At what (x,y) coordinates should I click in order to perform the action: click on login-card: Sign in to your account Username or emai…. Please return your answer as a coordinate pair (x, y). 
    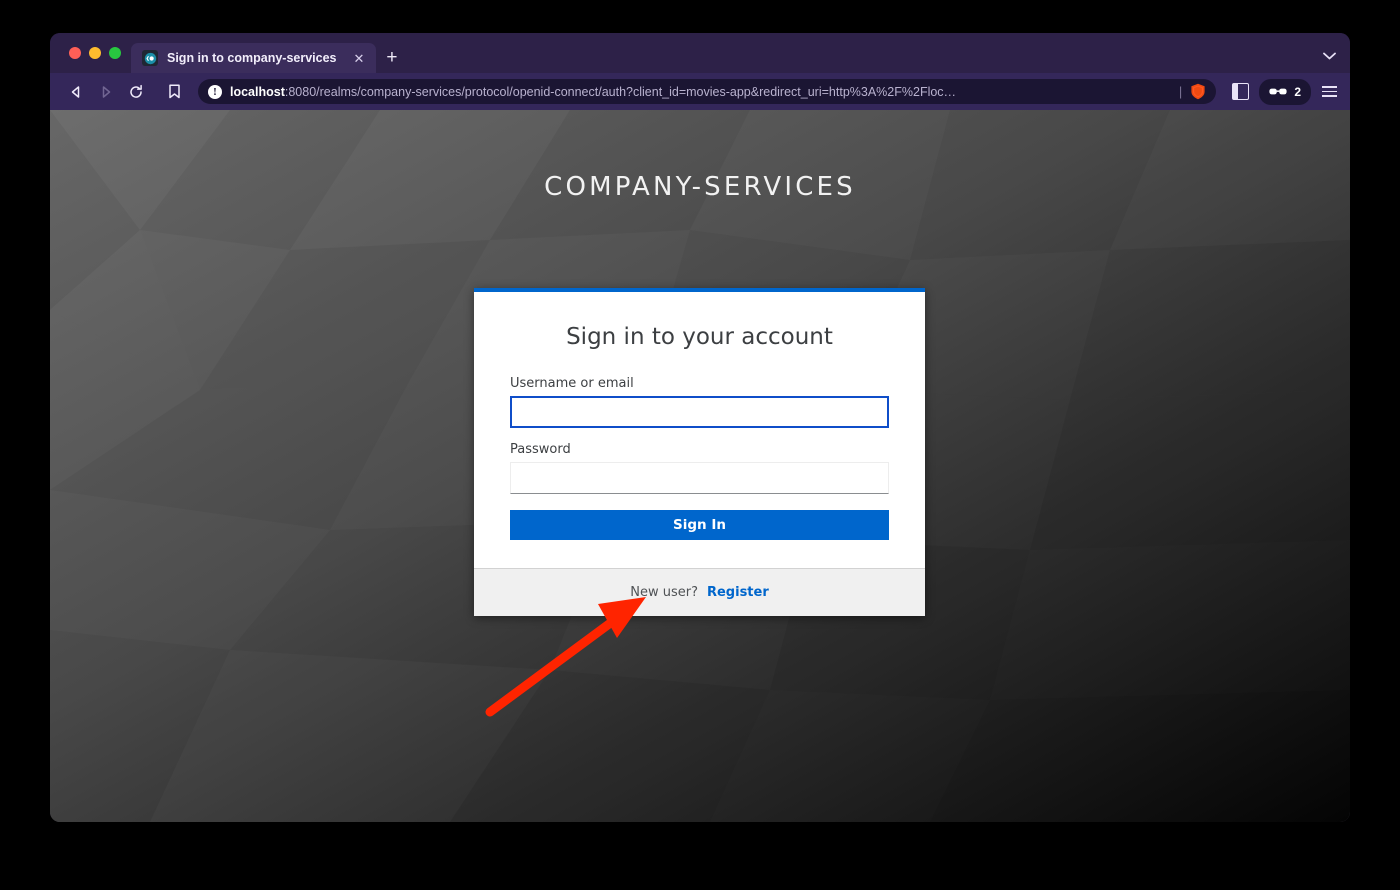
    Looking at the image, I should click on (699, 452).